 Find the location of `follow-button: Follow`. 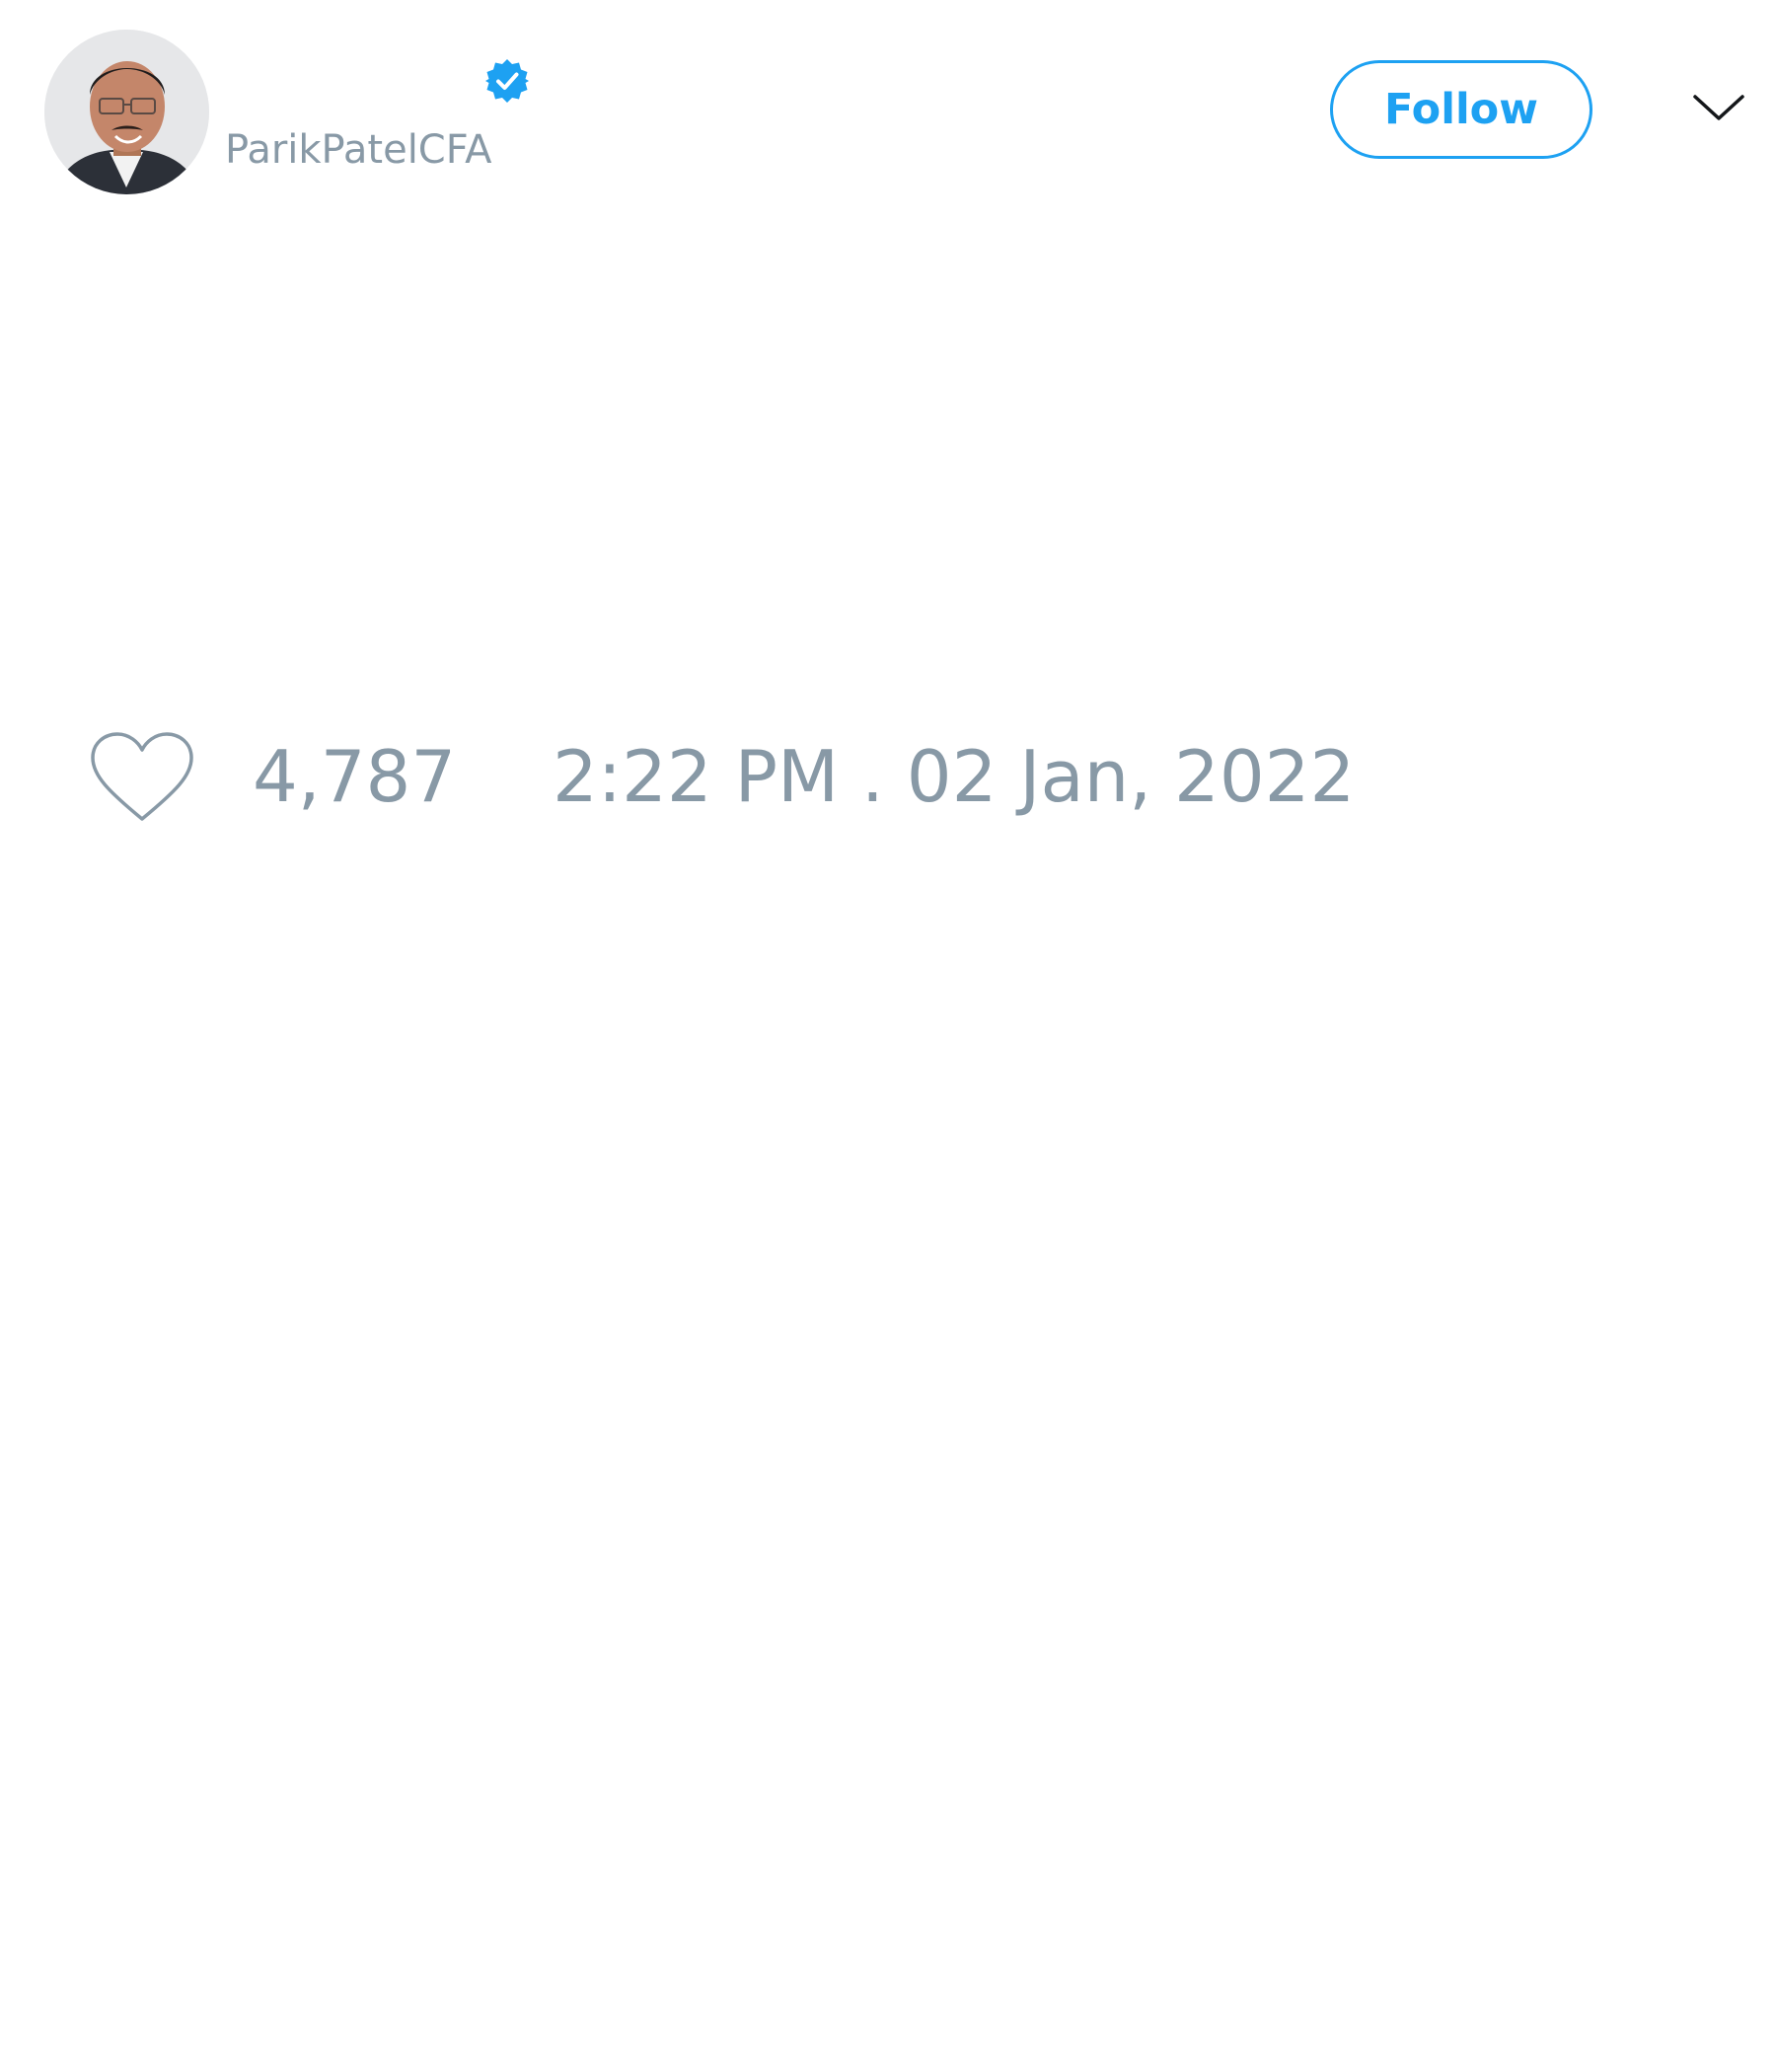

follow-button: Follow is located at coordinates (1461, 110).